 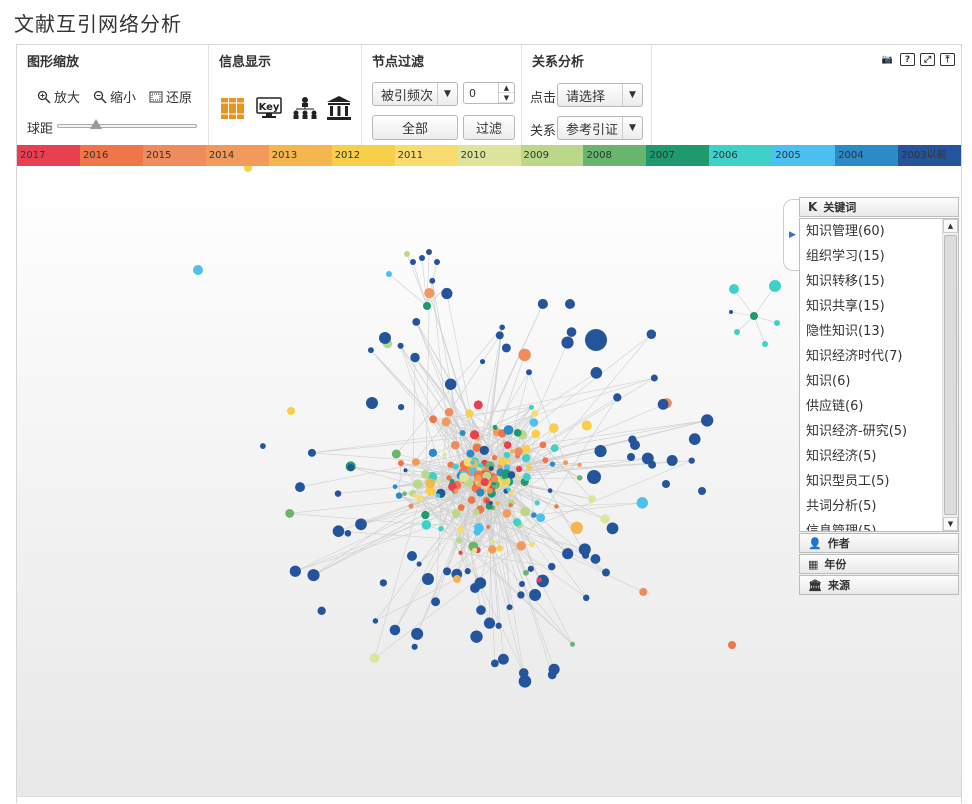 What do you see at coordinates (233, 108) in the screenshot?
I see `books-icon` at bounding box center [233, 108].